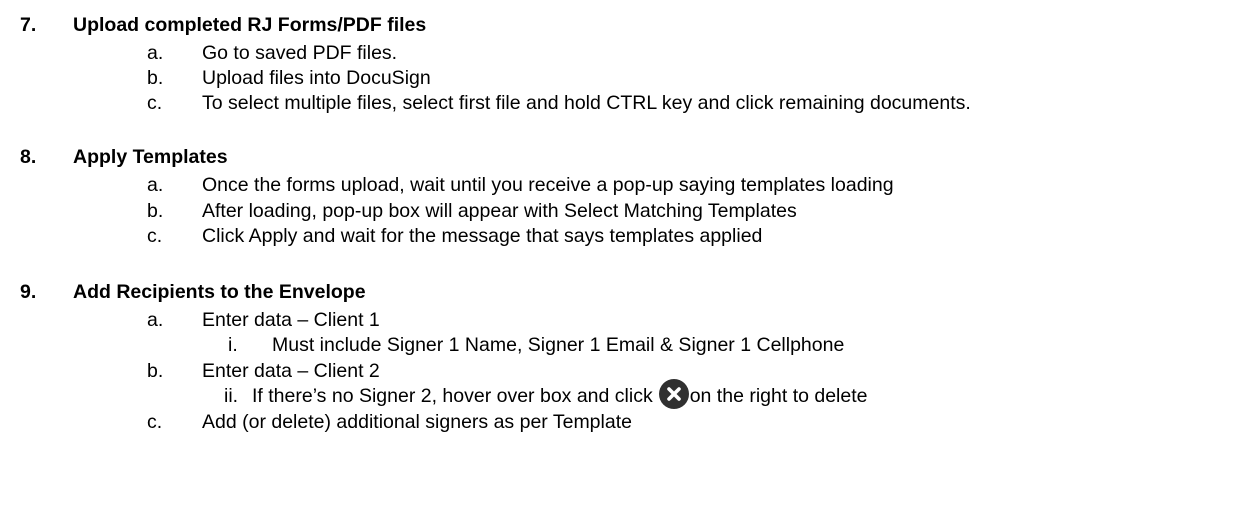 Image resolution: width=1233 pixels, height=517 pixels. I want to click on list-item: a. Enter data – Client 1, so click(447, 320).